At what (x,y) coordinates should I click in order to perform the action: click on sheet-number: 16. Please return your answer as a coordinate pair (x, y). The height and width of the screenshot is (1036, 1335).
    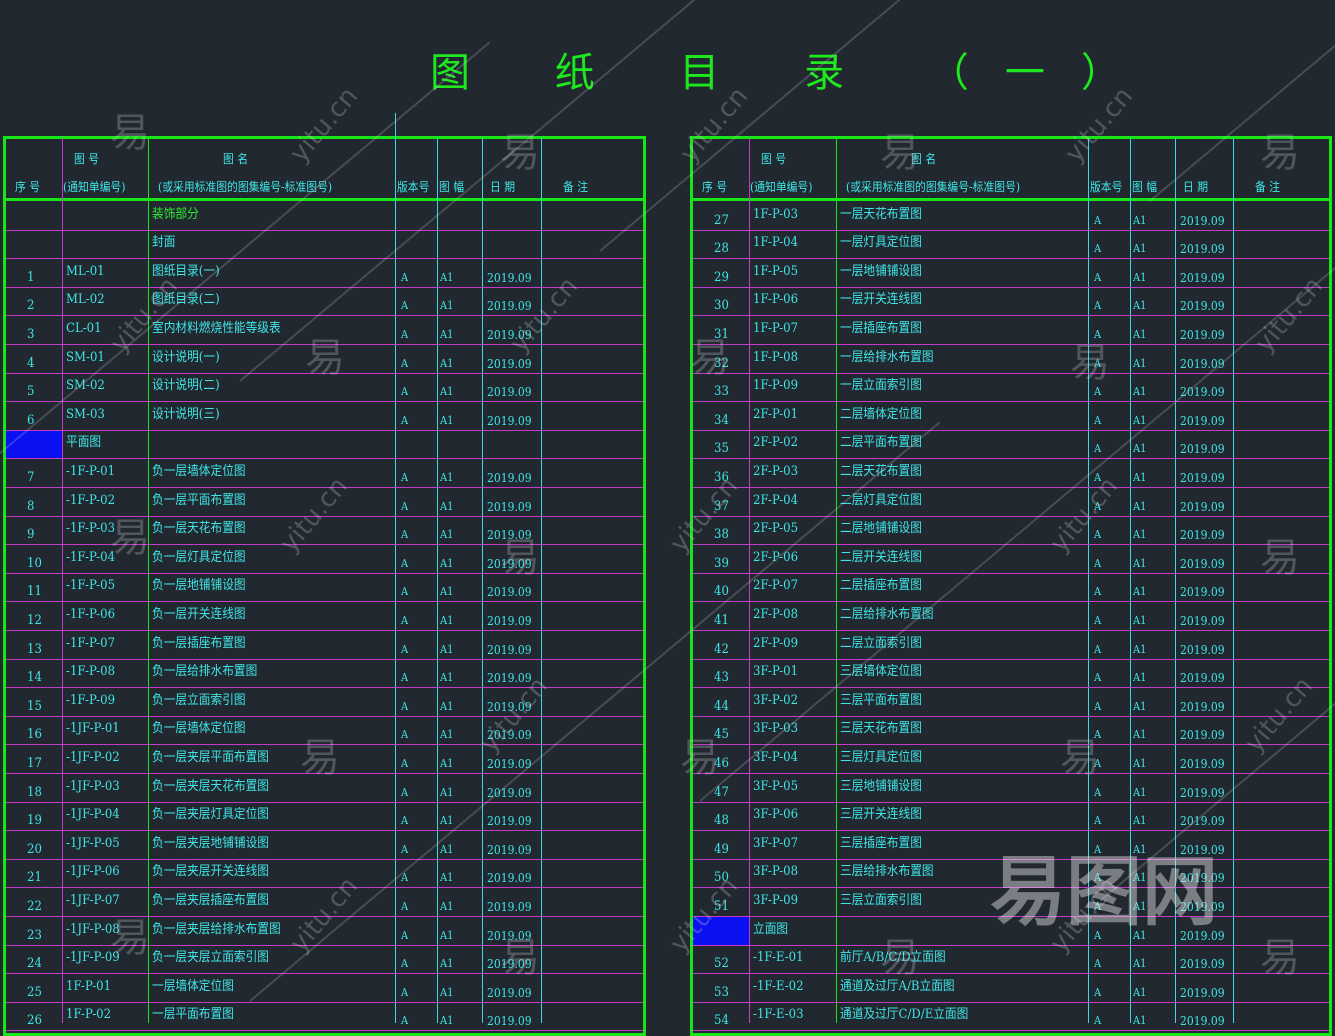
    Looking at the image, I should click on (34, 735).